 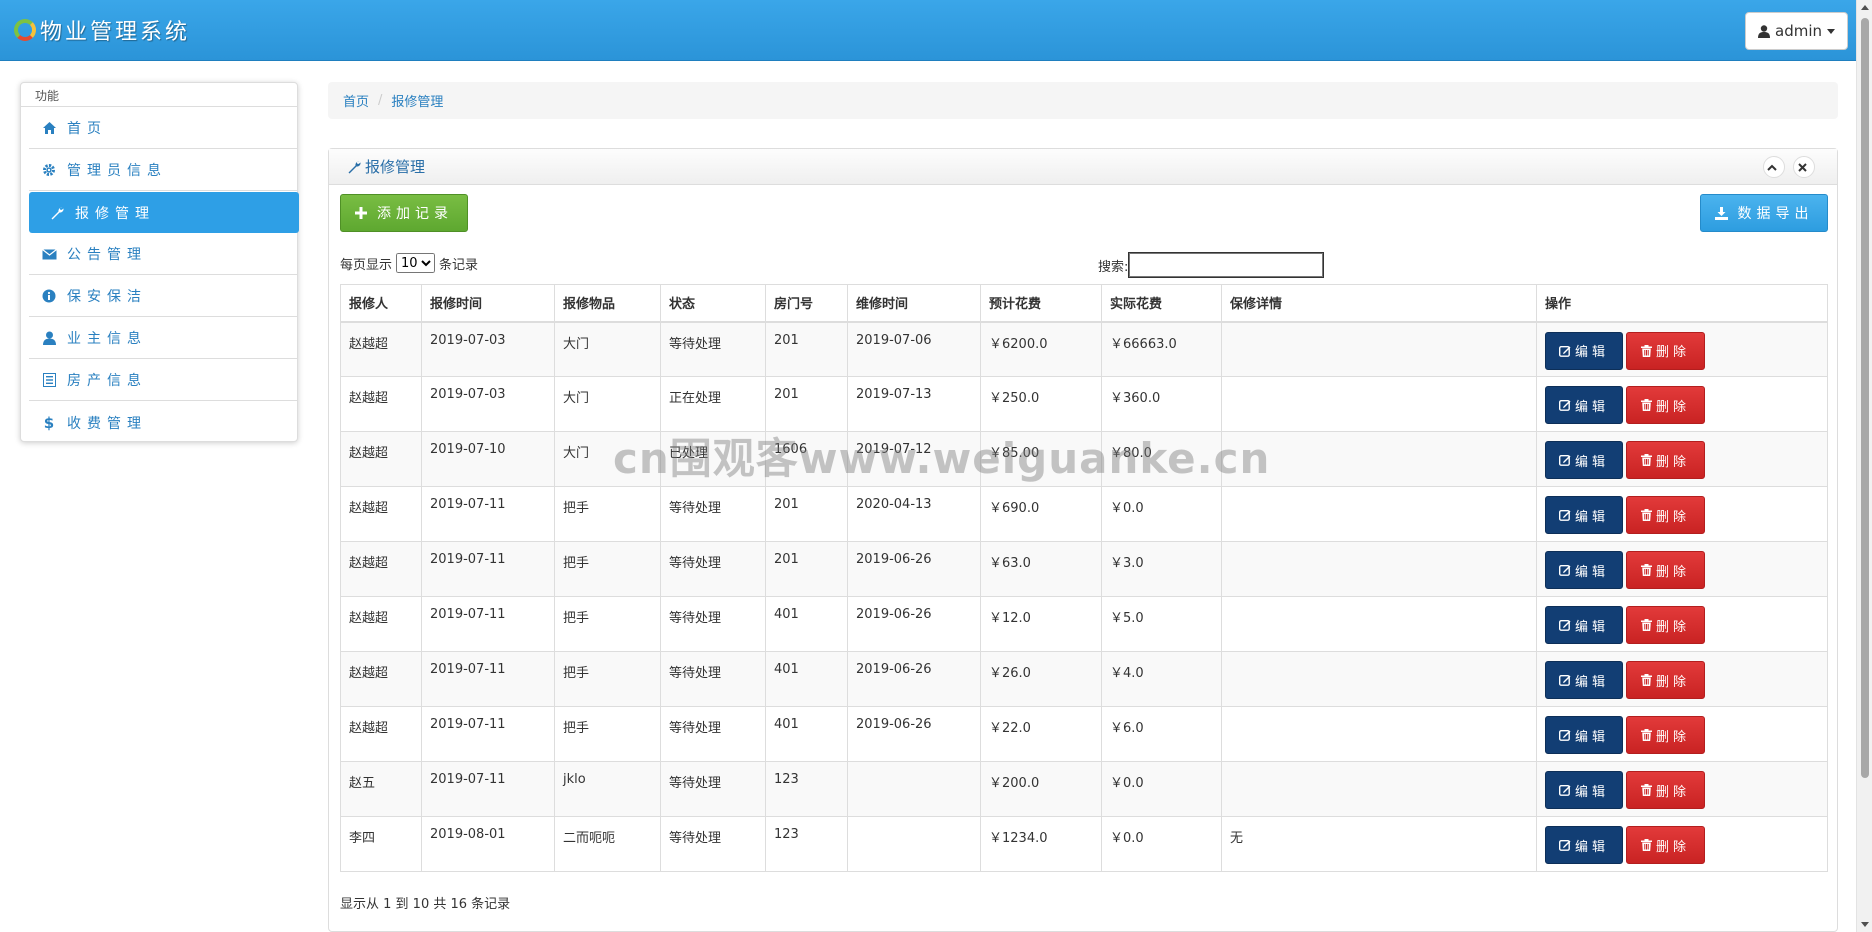 I want to click on scroll-down-arrow-icon, so click(x=1865, y=924).